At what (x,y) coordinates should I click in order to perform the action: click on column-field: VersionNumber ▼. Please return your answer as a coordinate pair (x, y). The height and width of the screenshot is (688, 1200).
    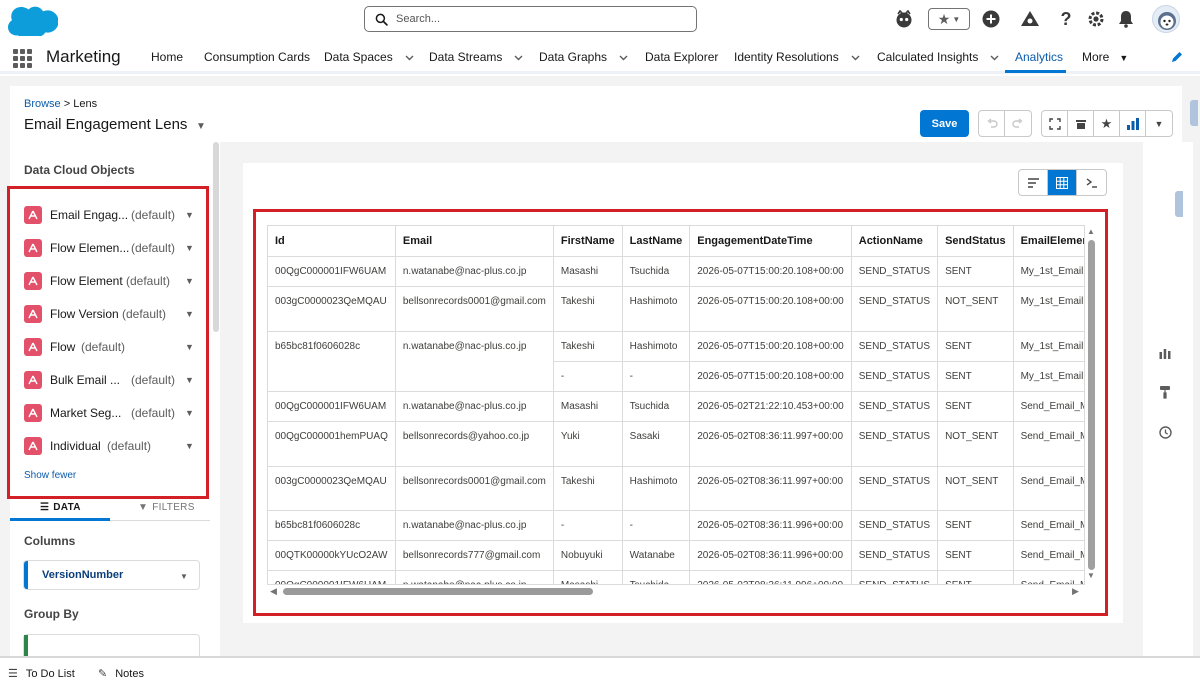
    Looking at the image, I should click on (111, 575).